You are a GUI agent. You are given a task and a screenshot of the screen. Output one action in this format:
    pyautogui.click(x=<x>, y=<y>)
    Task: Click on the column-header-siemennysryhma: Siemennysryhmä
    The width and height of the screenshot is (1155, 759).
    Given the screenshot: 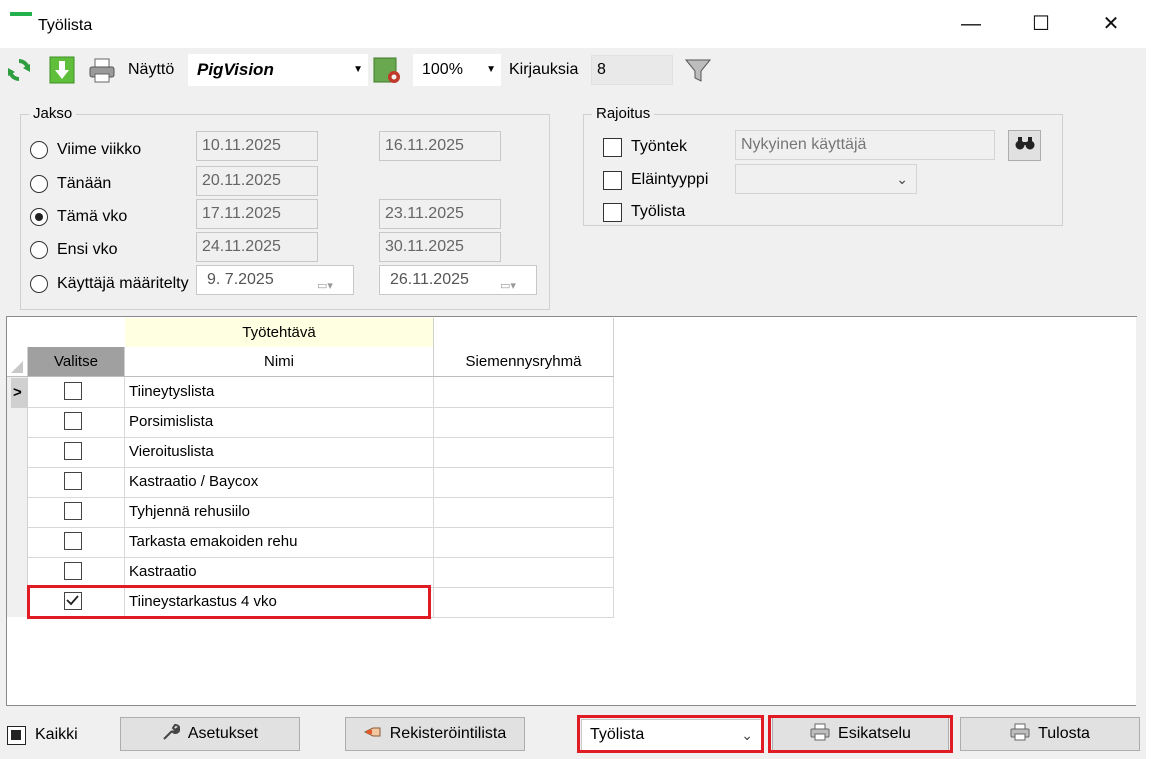 What is the action you would take?
    pyautogui.click(x=524, y=362)
    